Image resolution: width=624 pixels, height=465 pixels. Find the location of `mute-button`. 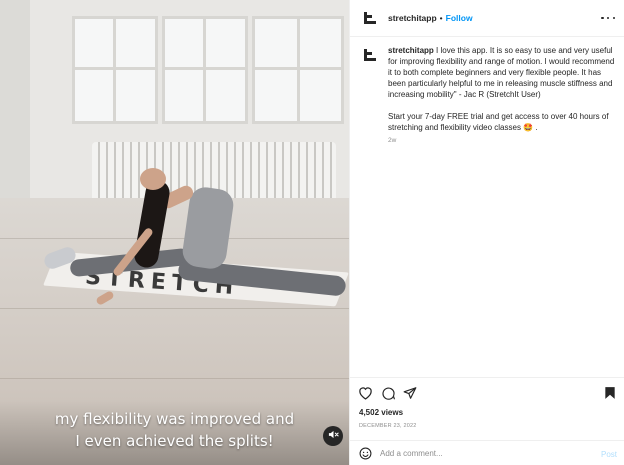

mute-button is located at coordinates (333, 436).